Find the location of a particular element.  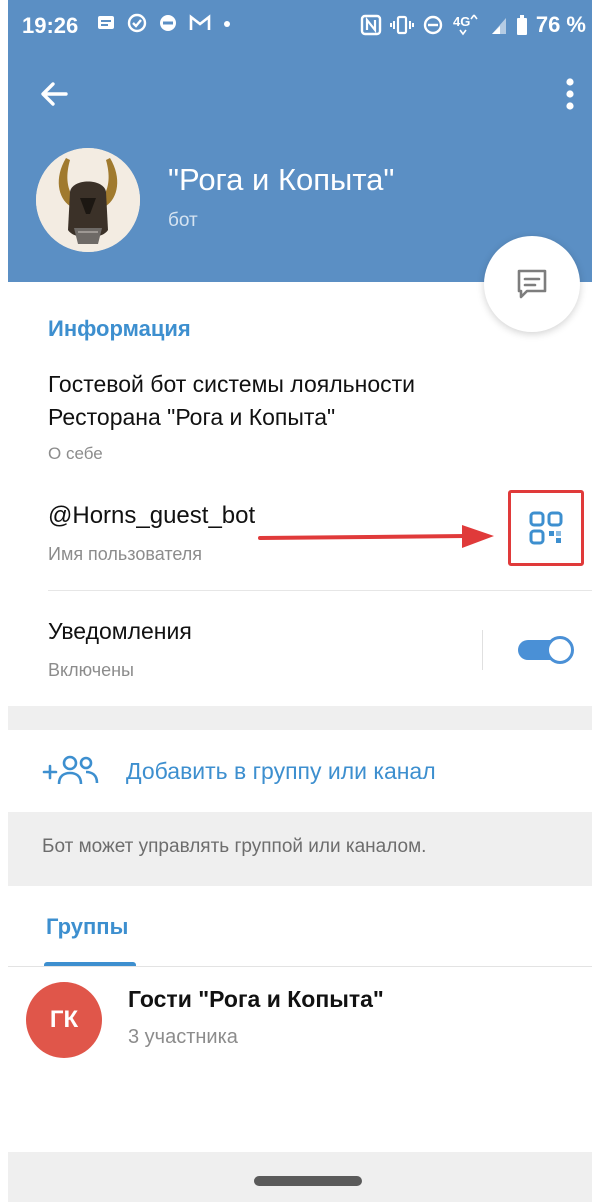

username-label: Имя пользователя is located at coordinates (125, 554).